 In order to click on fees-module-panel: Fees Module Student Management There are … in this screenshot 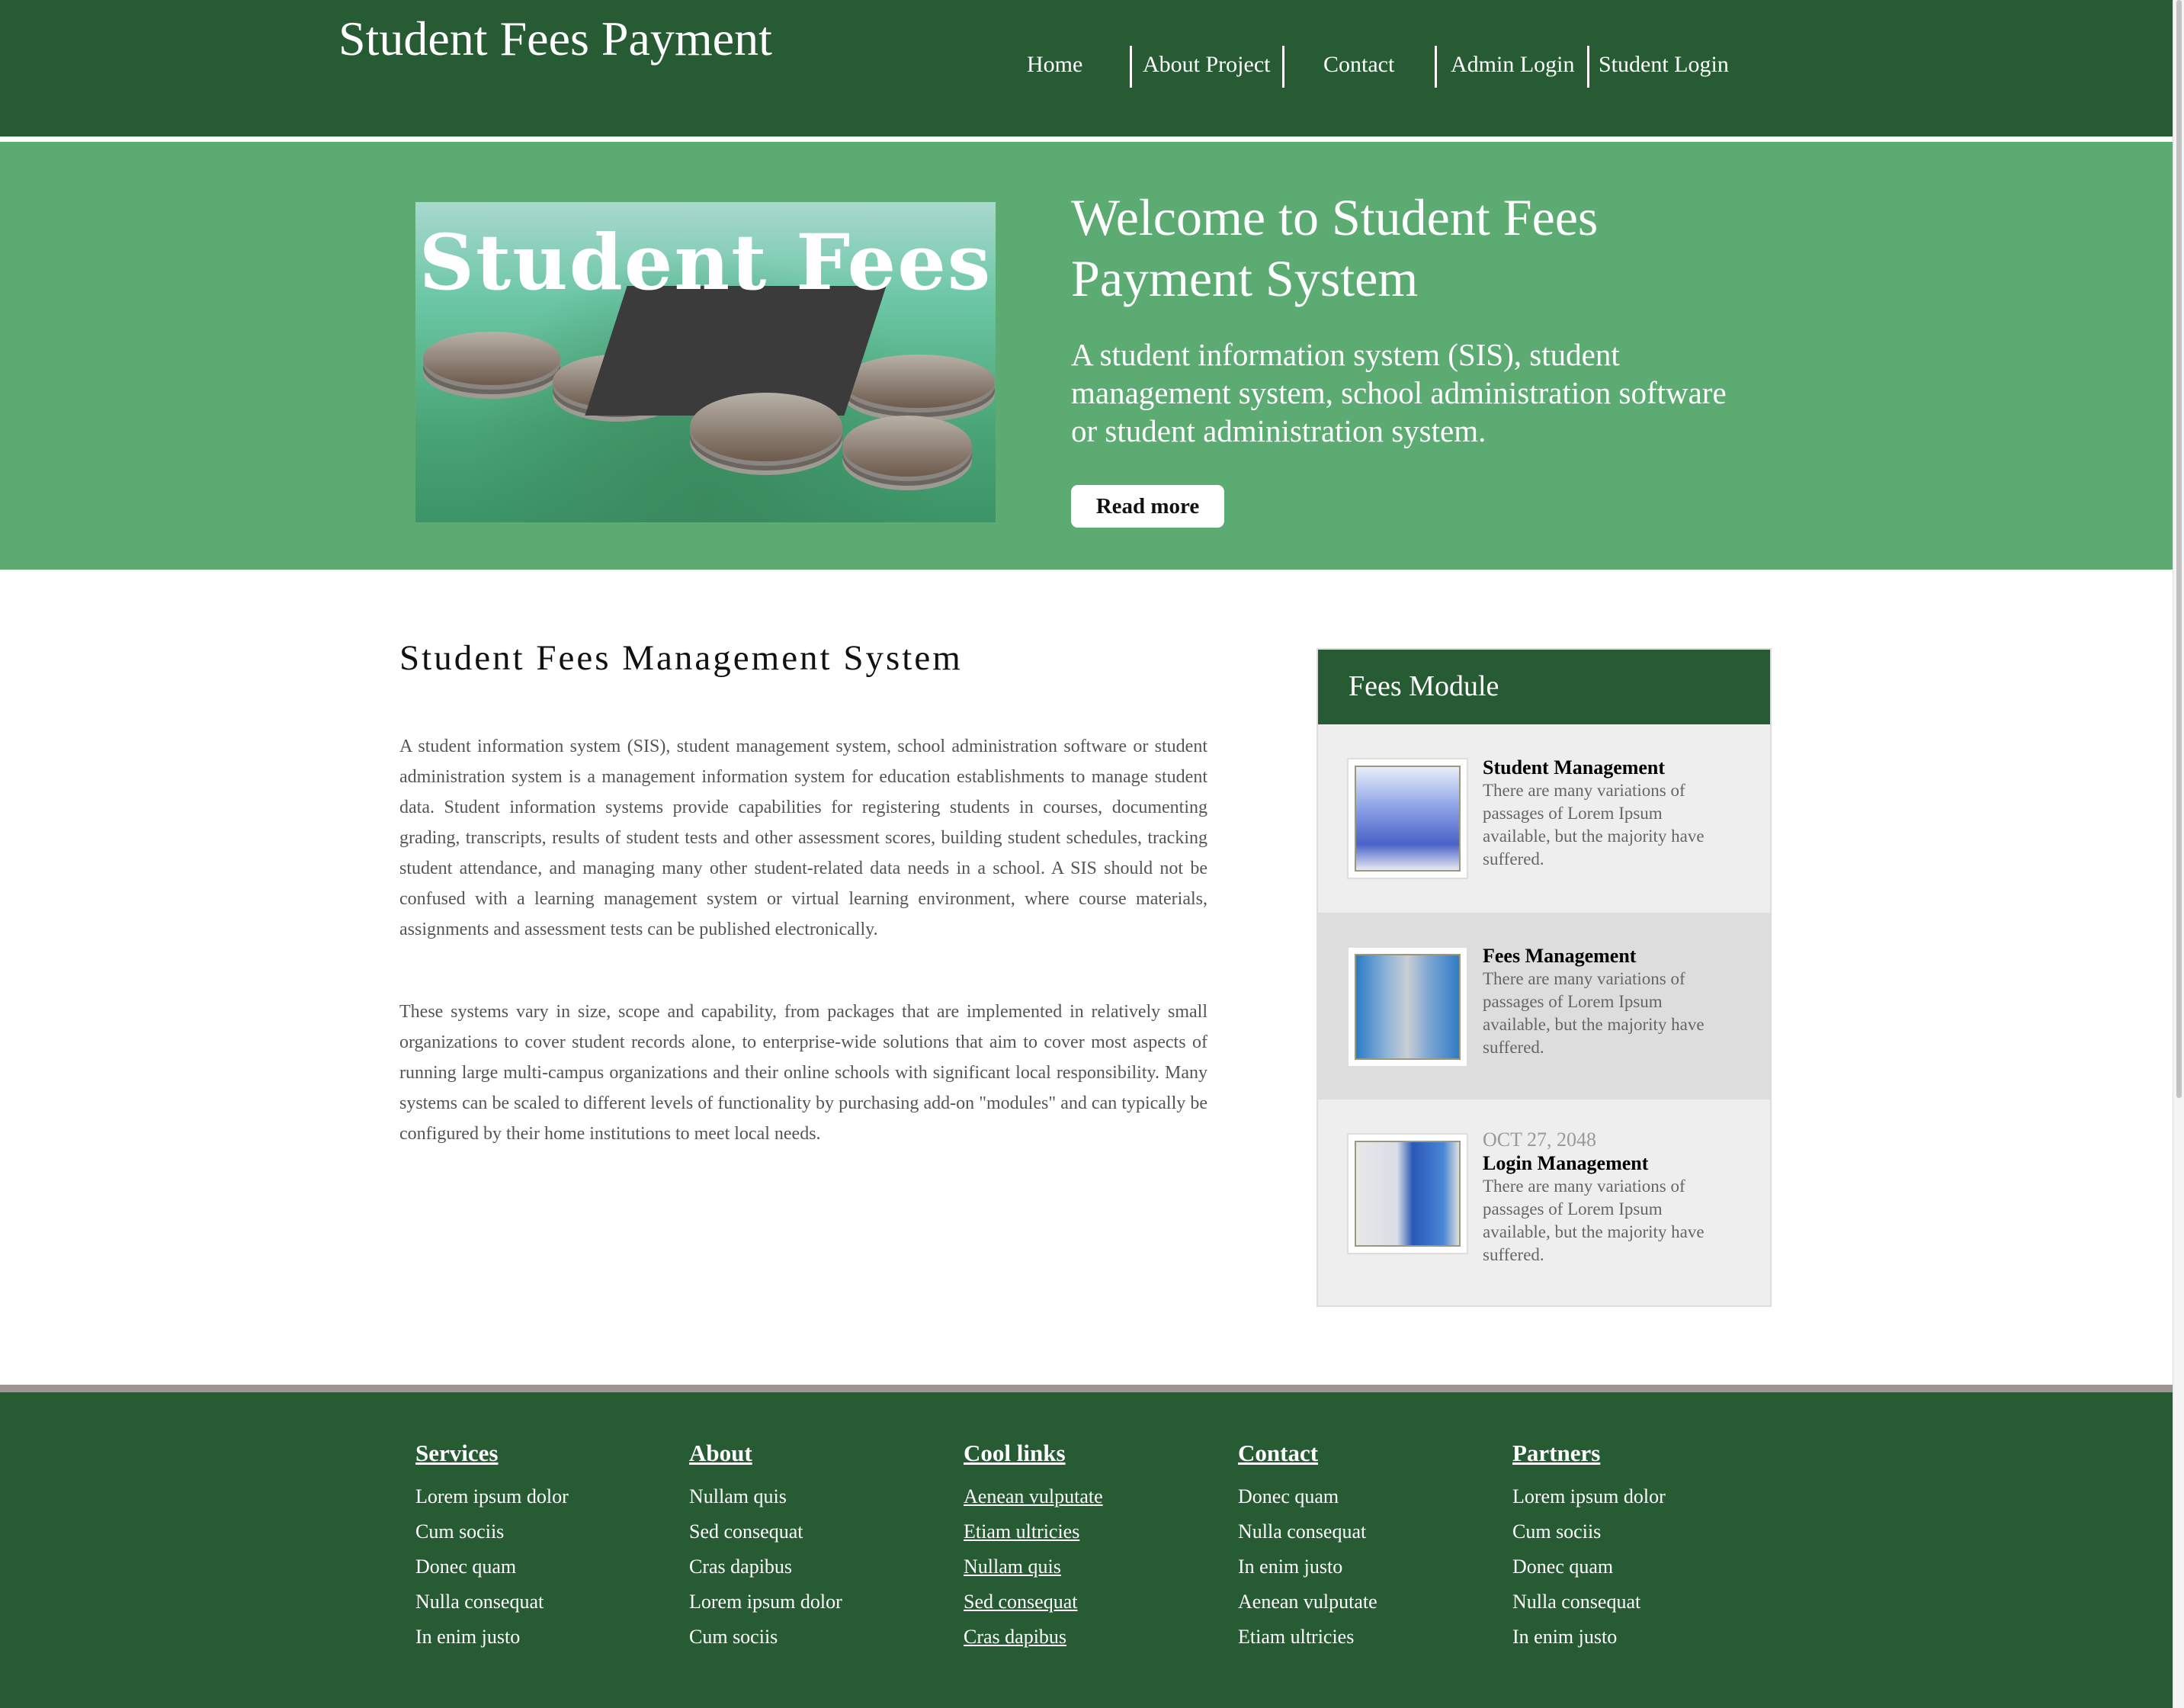, I will do `click(1544, 977)`.